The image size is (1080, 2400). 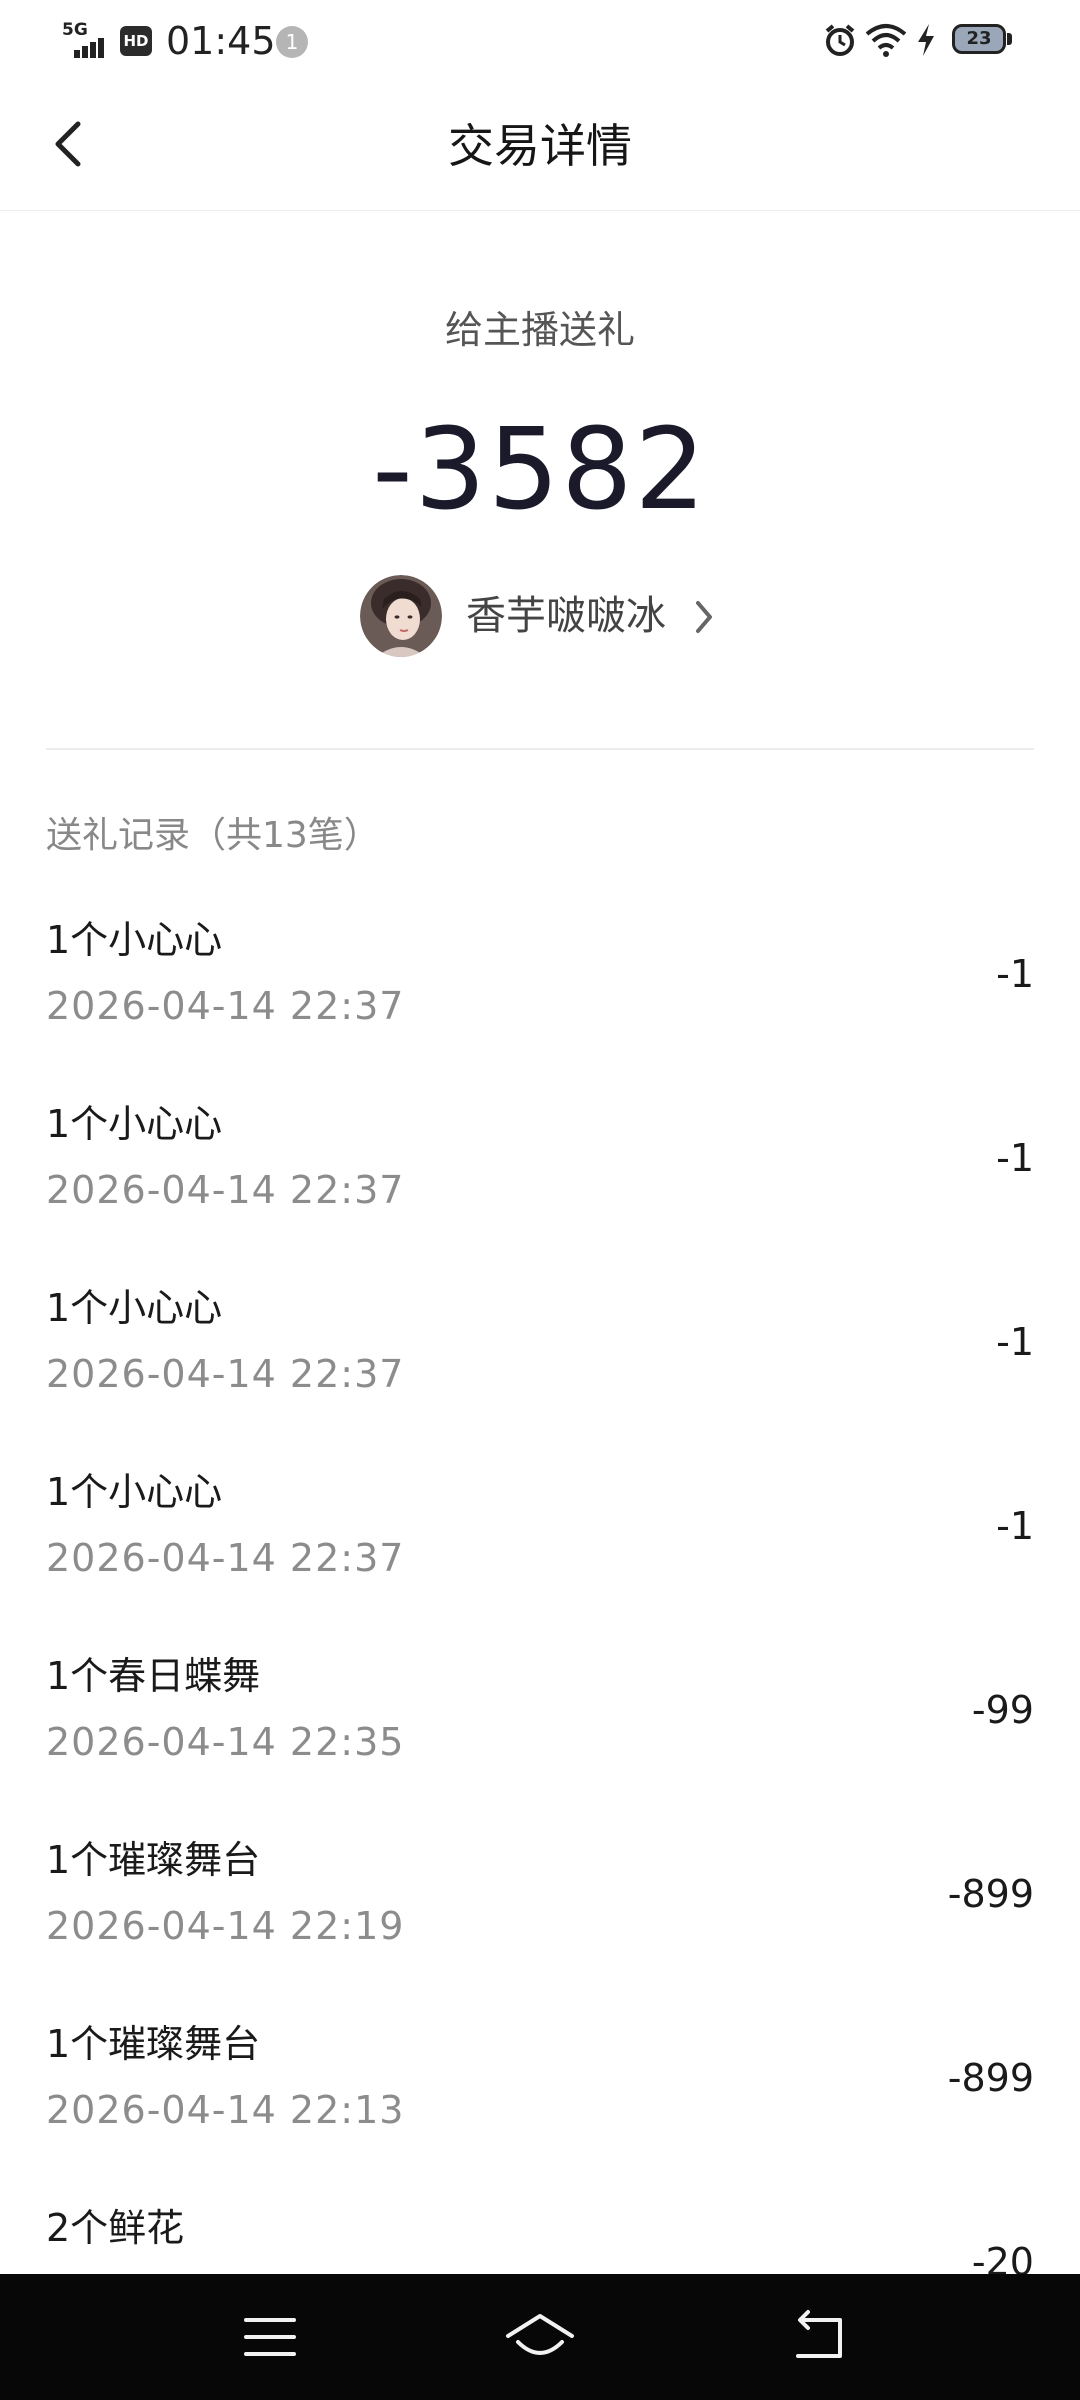 I want to click on battery-tip, so click(x=1009, y=39).